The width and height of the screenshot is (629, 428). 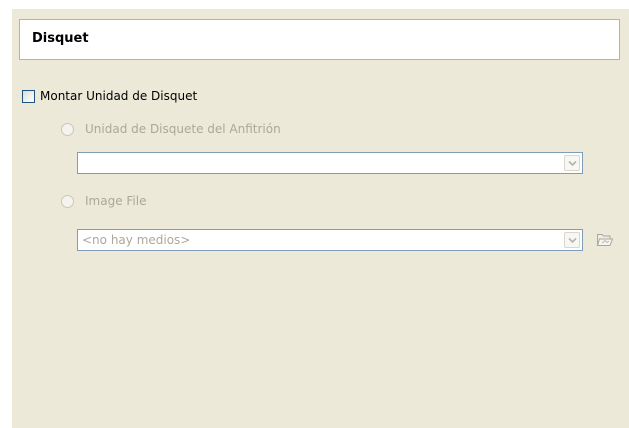 I want to click on open-image-button, so click(x=605, y=239).